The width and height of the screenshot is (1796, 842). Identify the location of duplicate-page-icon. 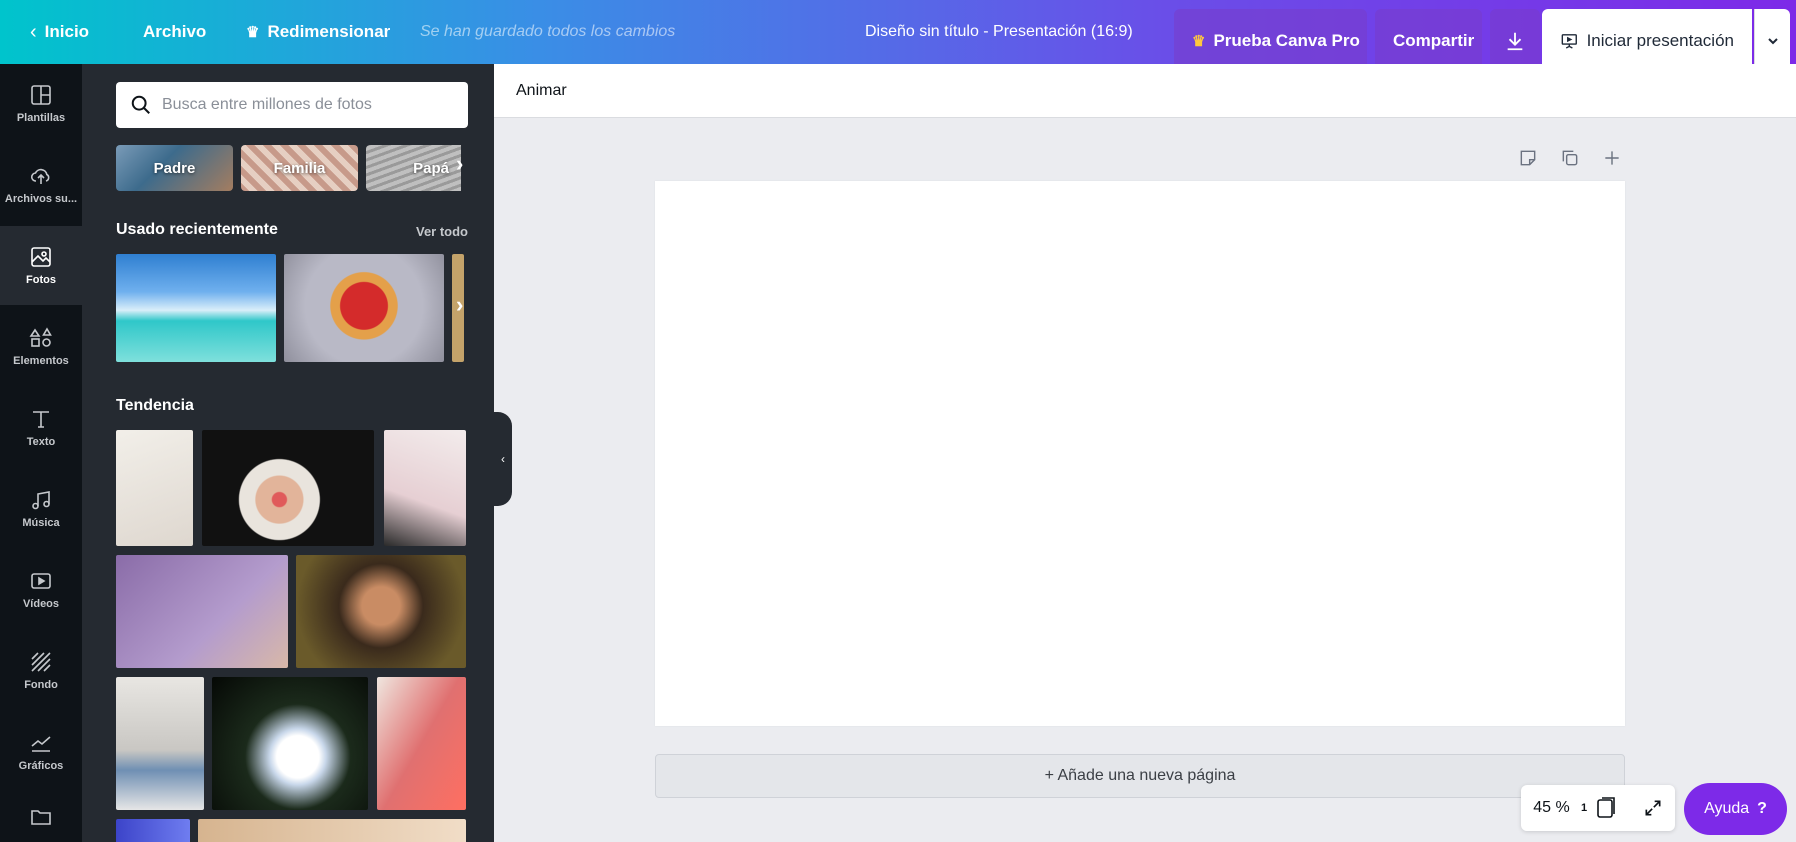
(1570, 158).